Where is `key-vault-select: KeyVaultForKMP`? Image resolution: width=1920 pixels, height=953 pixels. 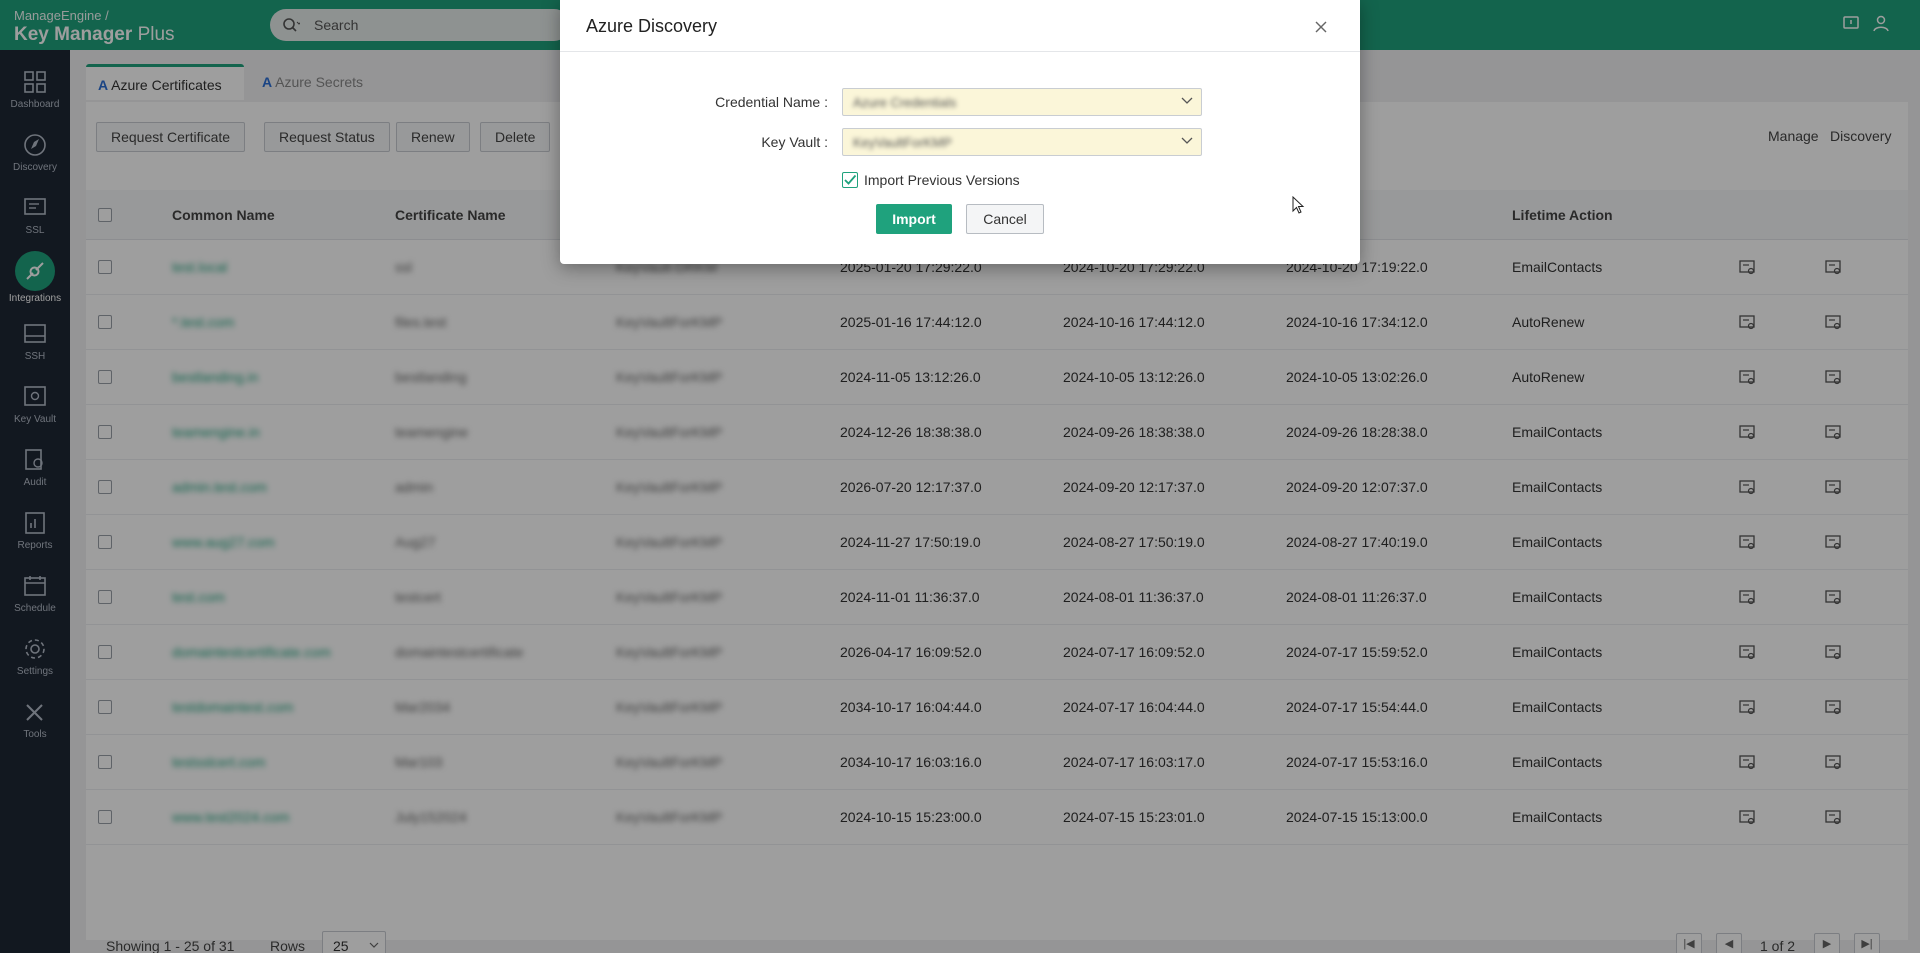
key-vault-select: KeyVaultForKMP is located at coordinates (1022, 142).